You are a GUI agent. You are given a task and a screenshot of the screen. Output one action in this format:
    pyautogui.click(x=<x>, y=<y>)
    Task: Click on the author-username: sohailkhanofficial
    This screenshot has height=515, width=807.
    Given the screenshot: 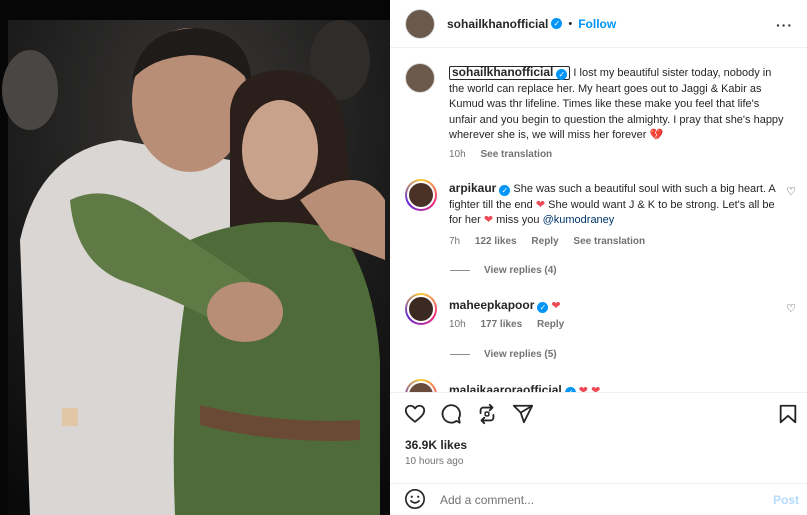 What is the action you would take?
    pyautogui.click(x=497, y=24)
    